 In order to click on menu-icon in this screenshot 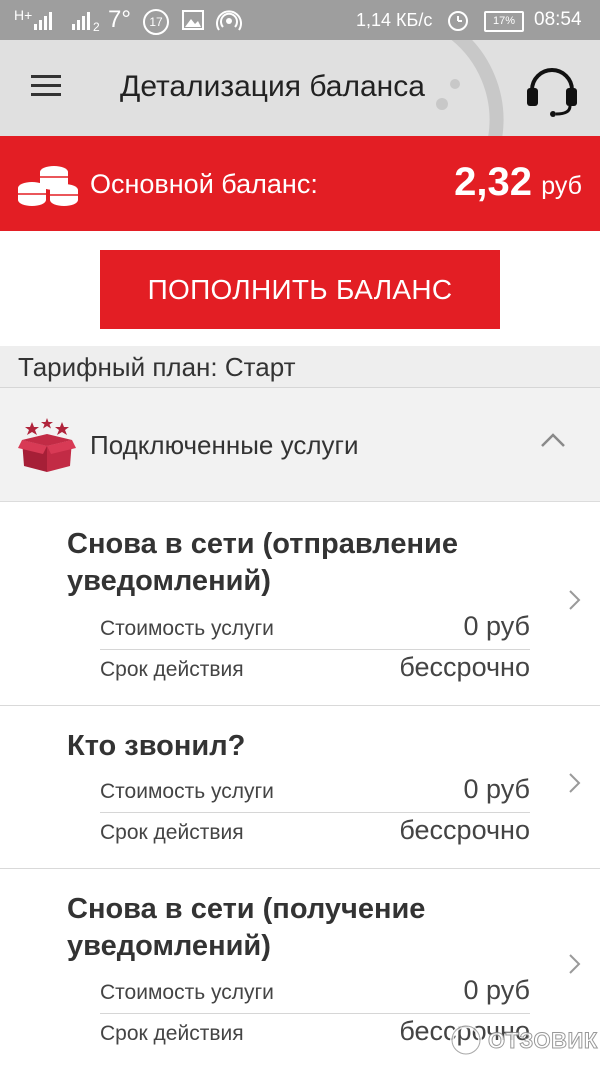, I will do `click(46, 76)`.